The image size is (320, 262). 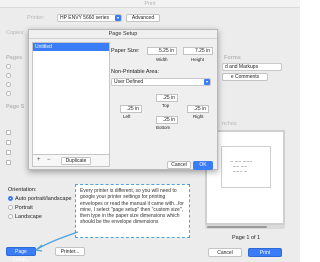 What do you see at coordinates (129, 82) in the screenshot?
I see `non-printable-select-value: User Defined` at bounding box center [129, 82].